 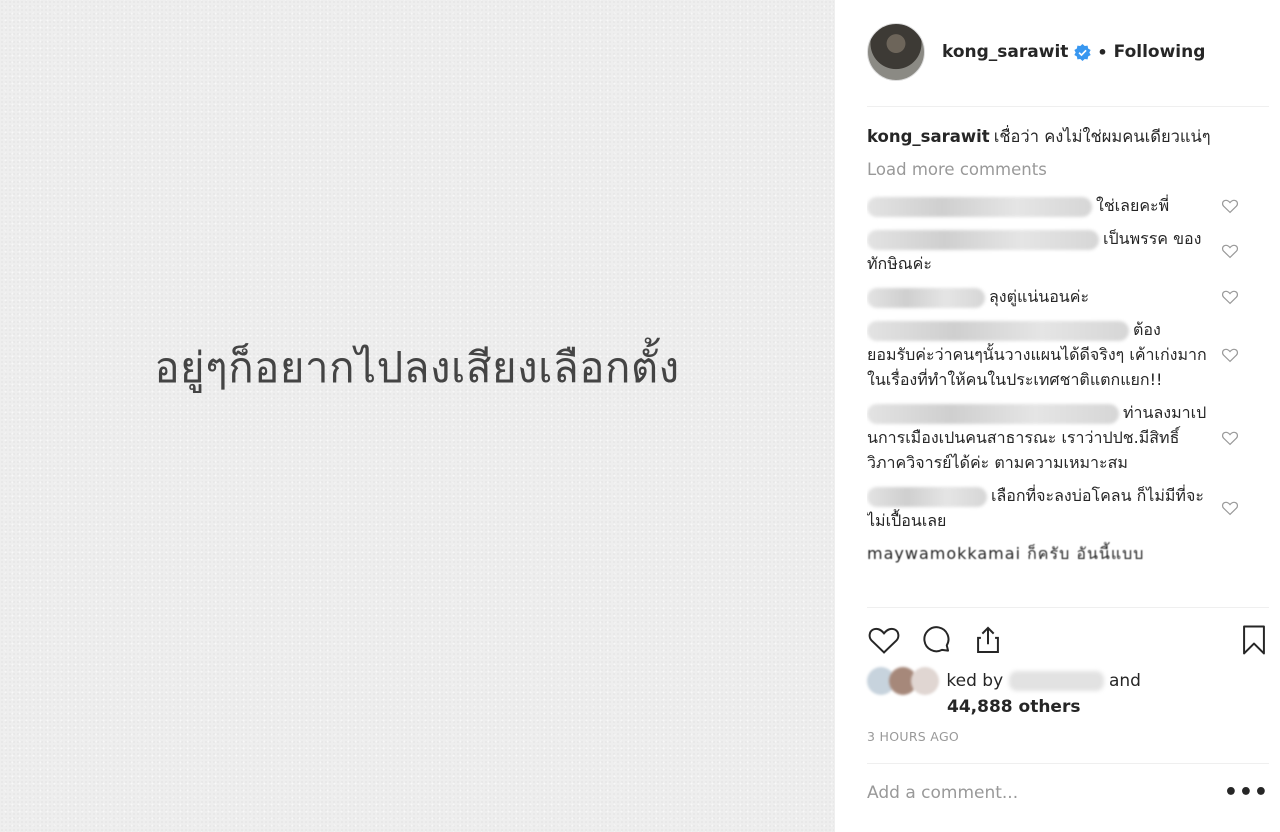 What do you see at coordinates (884, 640) in the screenshot?
I see `heart-icon` at bounding box center [884, 640].